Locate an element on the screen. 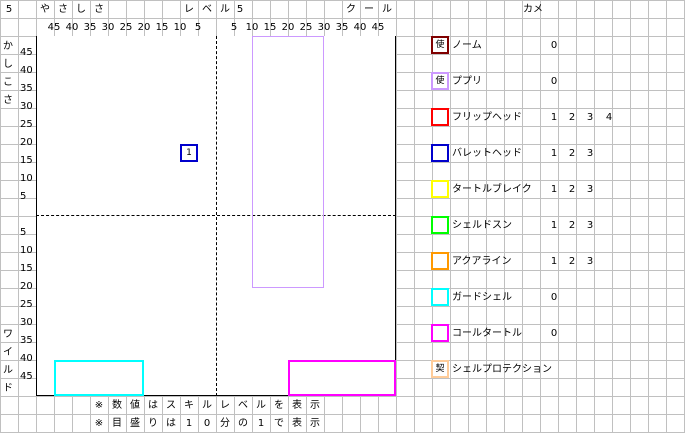 Image resolution: width=685 pixels, height=433 pixels. left-title-char: イ is located at coordinates (8, 352).